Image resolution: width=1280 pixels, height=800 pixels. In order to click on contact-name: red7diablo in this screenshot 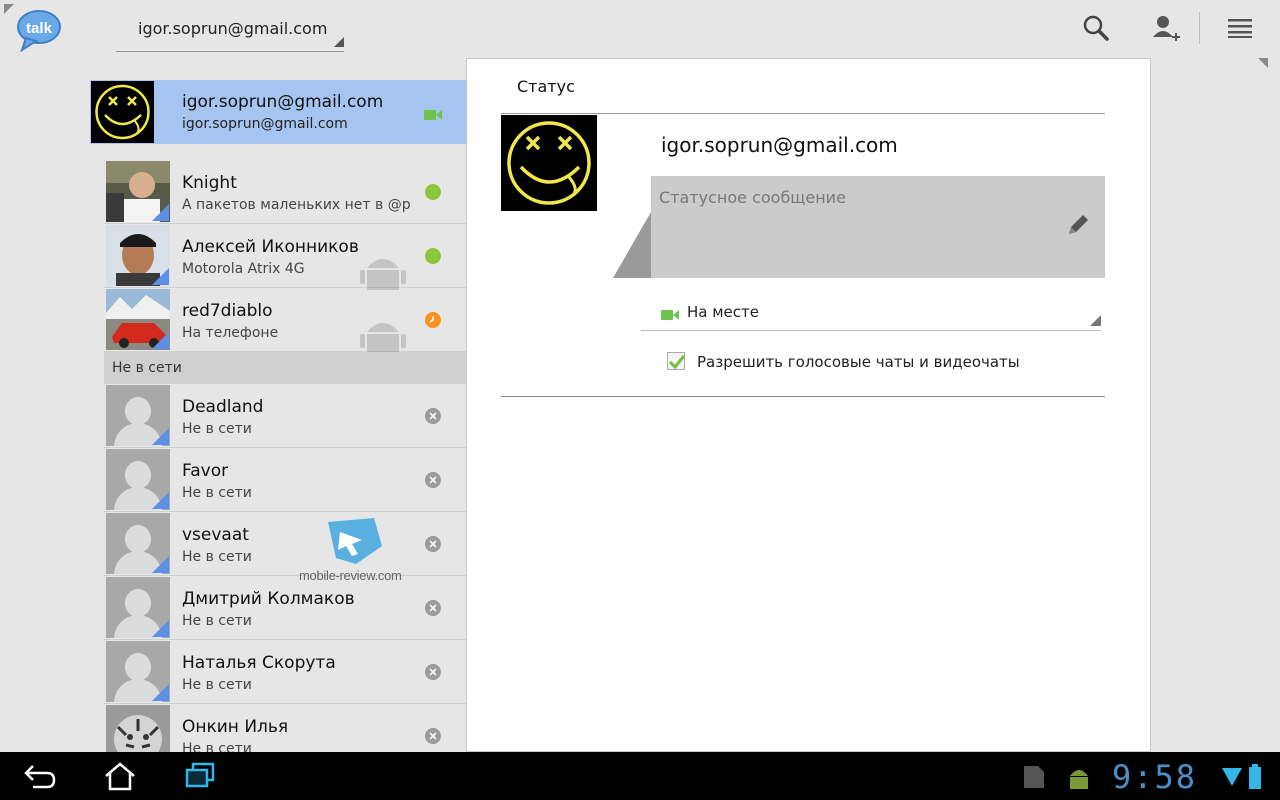, I will do `click(227, 311)`.